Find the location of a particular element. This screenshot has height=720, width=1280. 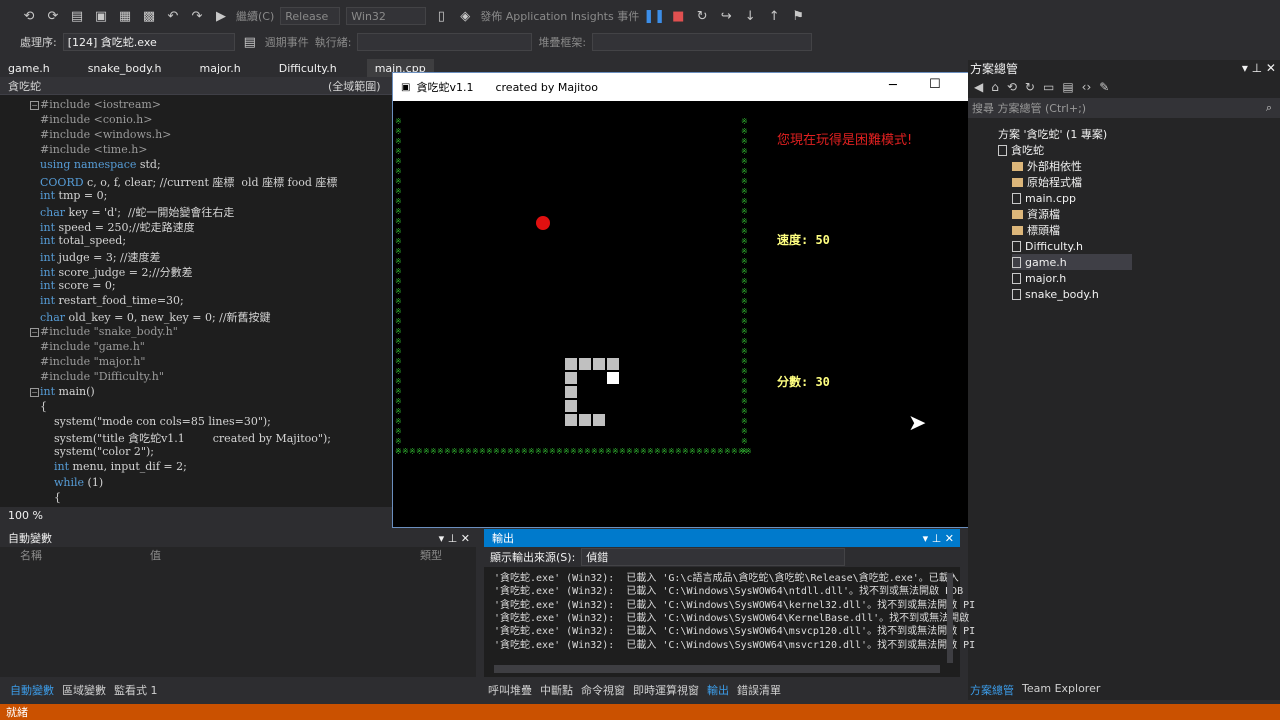

back-icon: ⟲ is located at coordinates (29, 16).